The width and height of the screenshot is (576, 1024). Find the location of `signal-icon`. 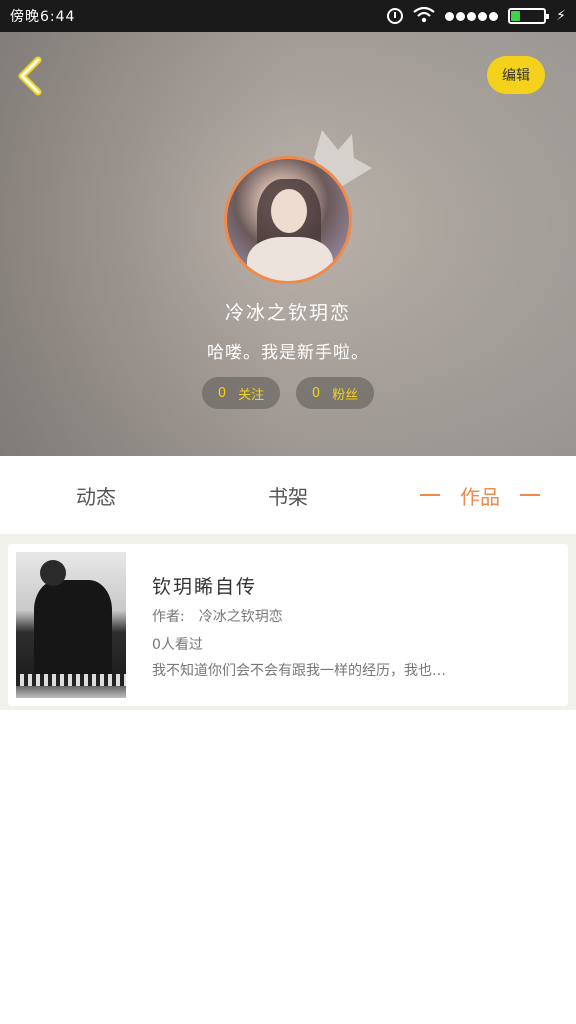

signal-icon is located at coordinates (472, 16).